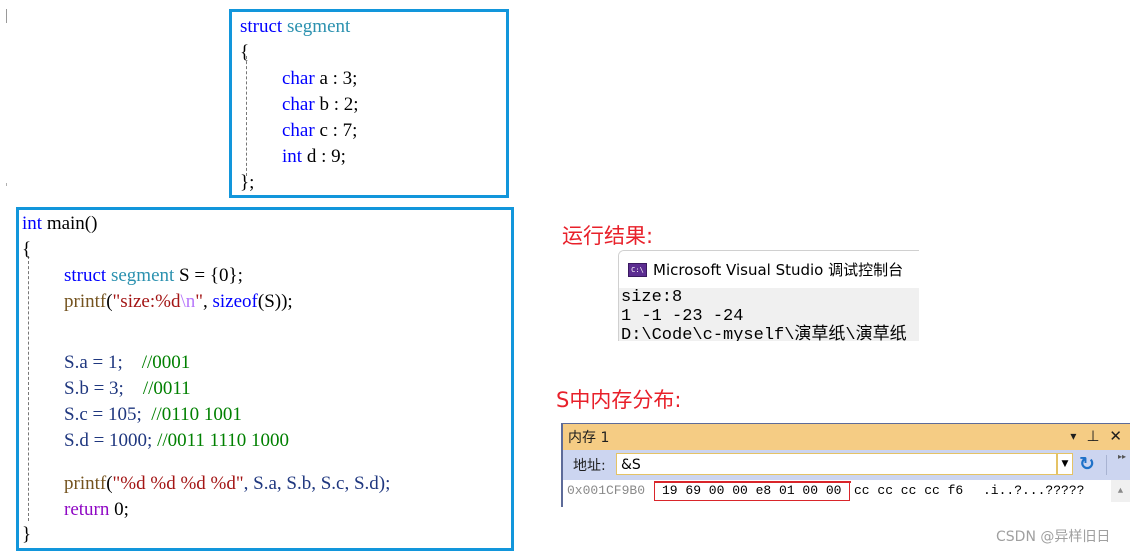  I want to click on watermark: CSDN @异样旧日, so click(1053, 537).